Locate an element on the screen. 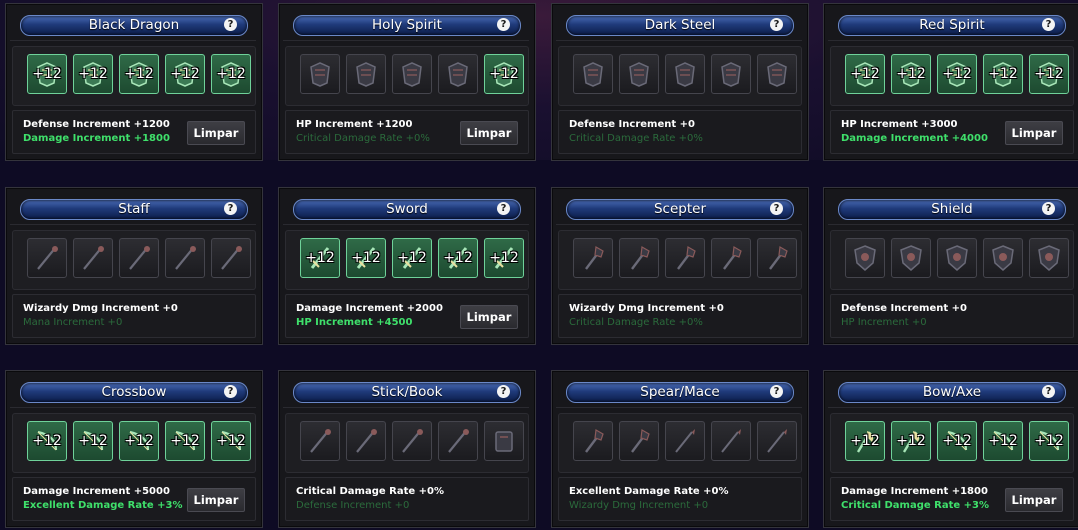  items-row is located at coordinates (407, 443).